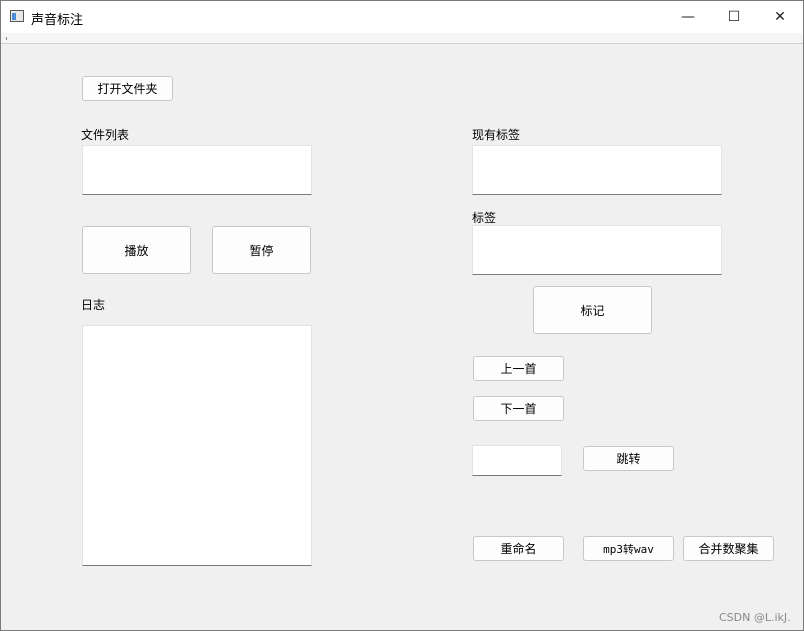  Describe the element at coordinates (628, 548) in the screenshot. I see `mp3-to-wav-button: mp3转wav` at that location.